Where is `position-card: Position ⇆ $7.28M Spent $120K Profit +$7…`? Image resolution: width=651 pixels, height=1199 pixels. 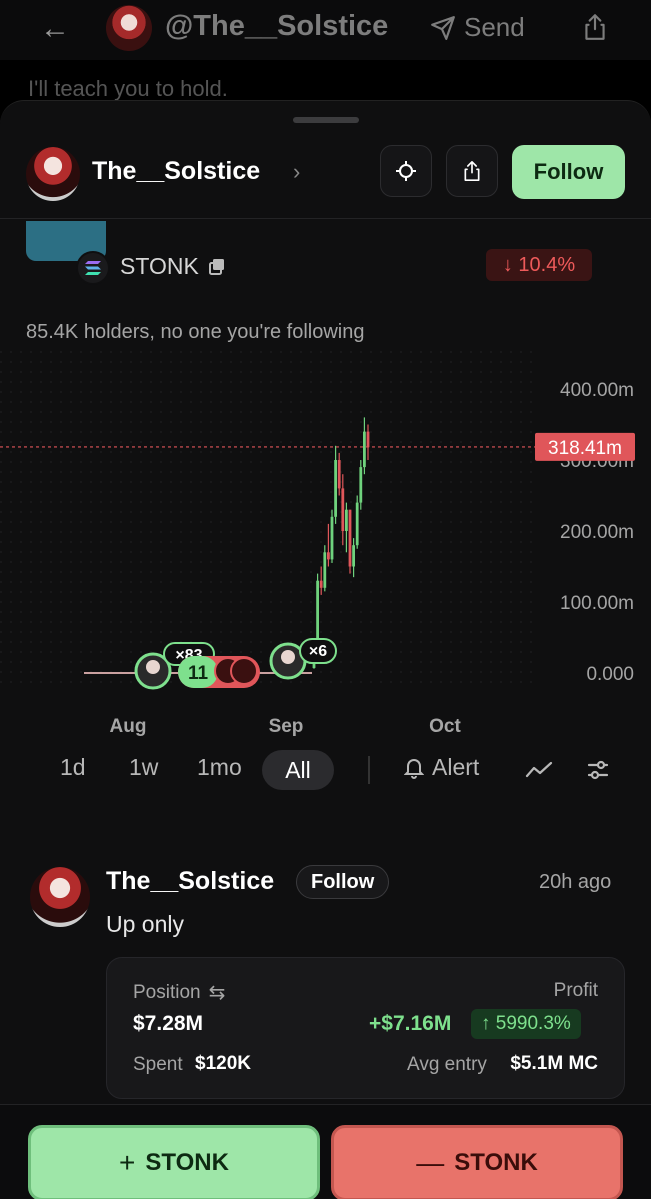
position-card: Position ⇆ $7.28M Spent $120K Profit +$7… is located at coordinates (365, 1028).